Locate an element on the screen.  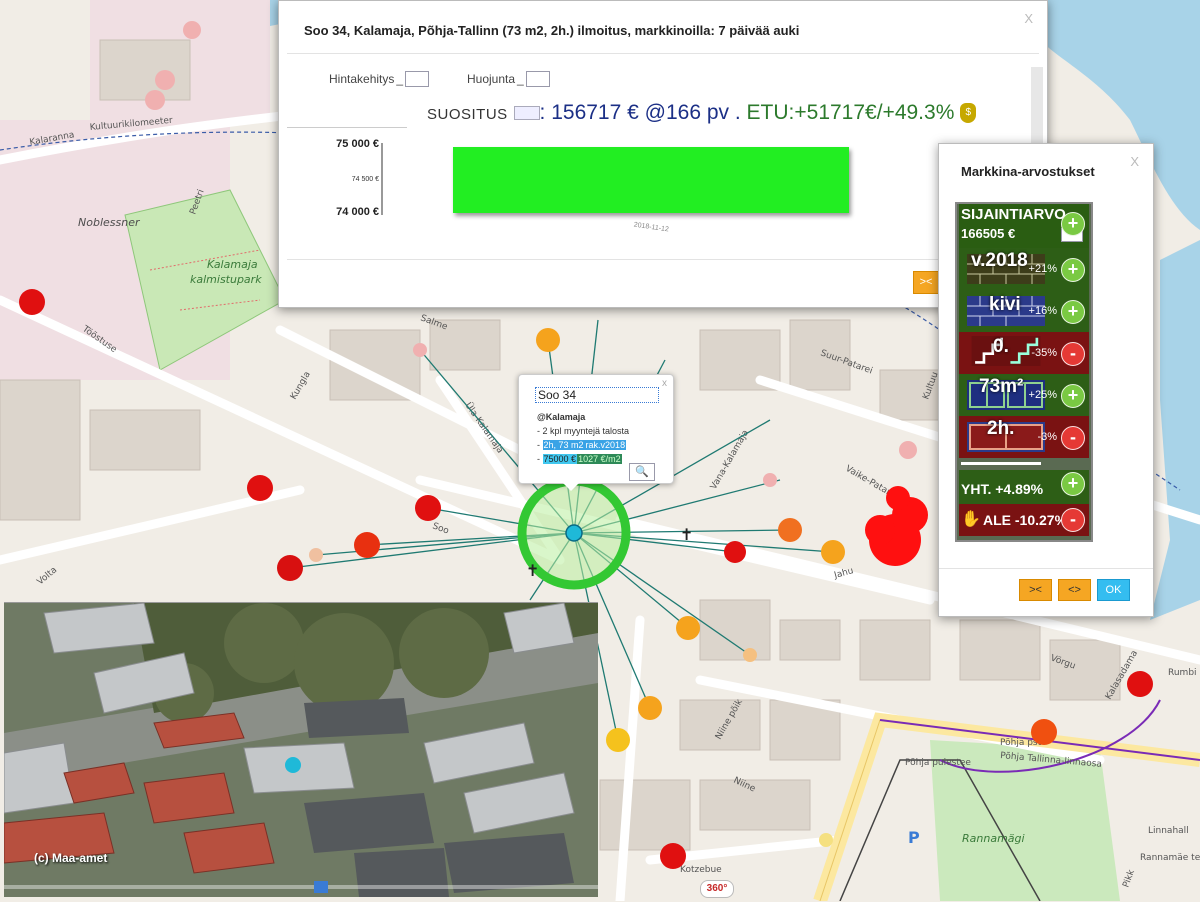
popup-sales-count: - 2 kpl myyntejä talosta is located at coordinates (583, 431).